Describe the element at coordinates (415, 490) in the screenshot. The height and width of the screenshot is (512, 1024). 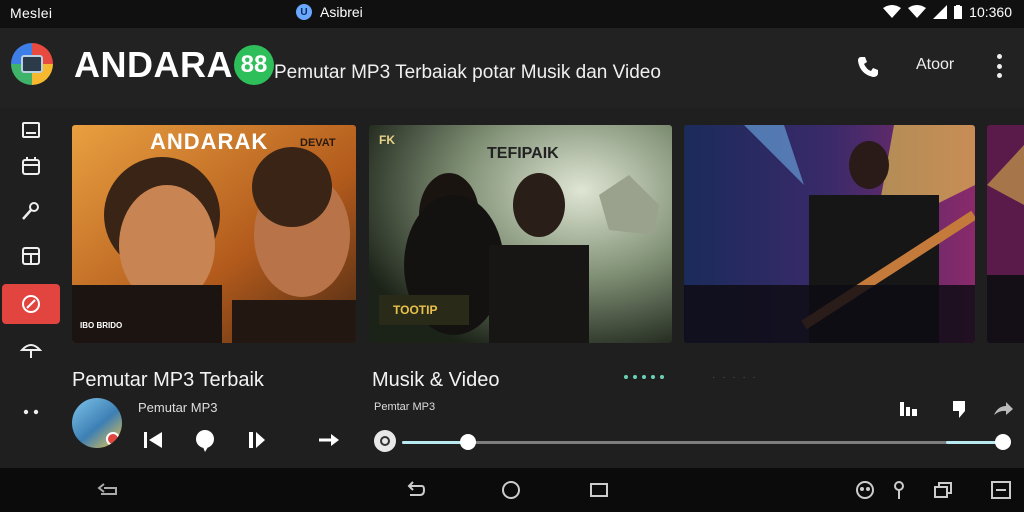
I see `back-icon` at that location.